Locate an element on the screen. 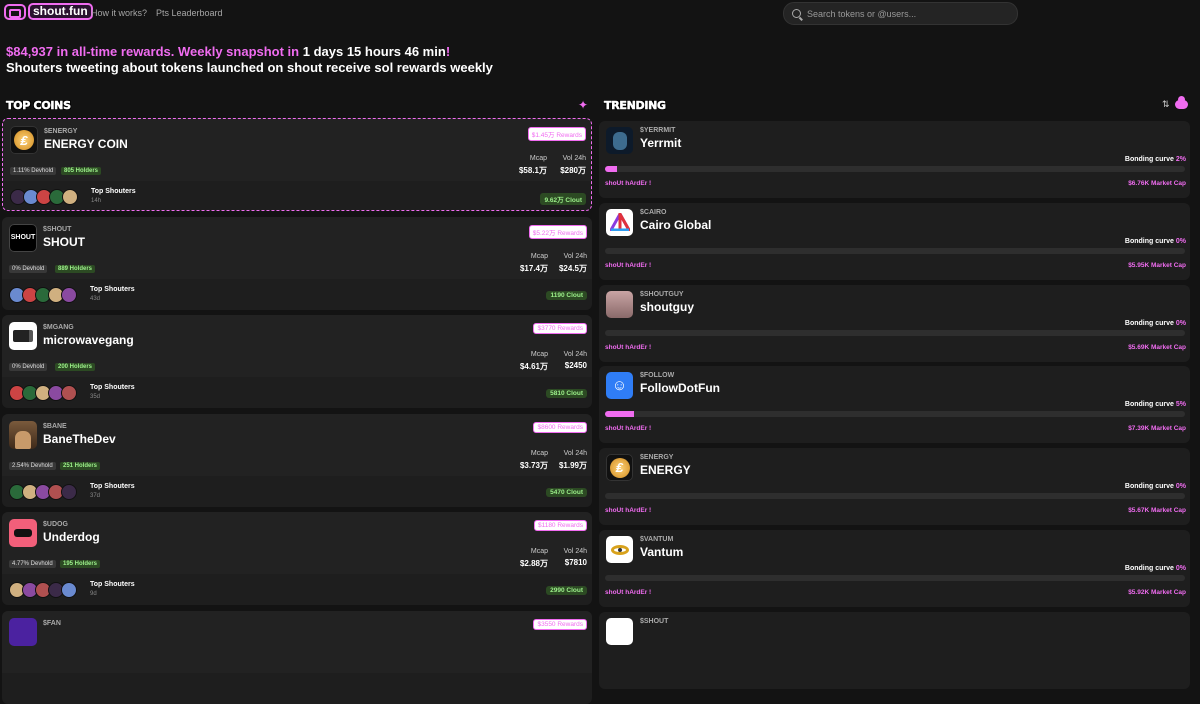 This screenshot has width=1200, height=704. coin-name: SHOUT is located at coordinates (64, 241).